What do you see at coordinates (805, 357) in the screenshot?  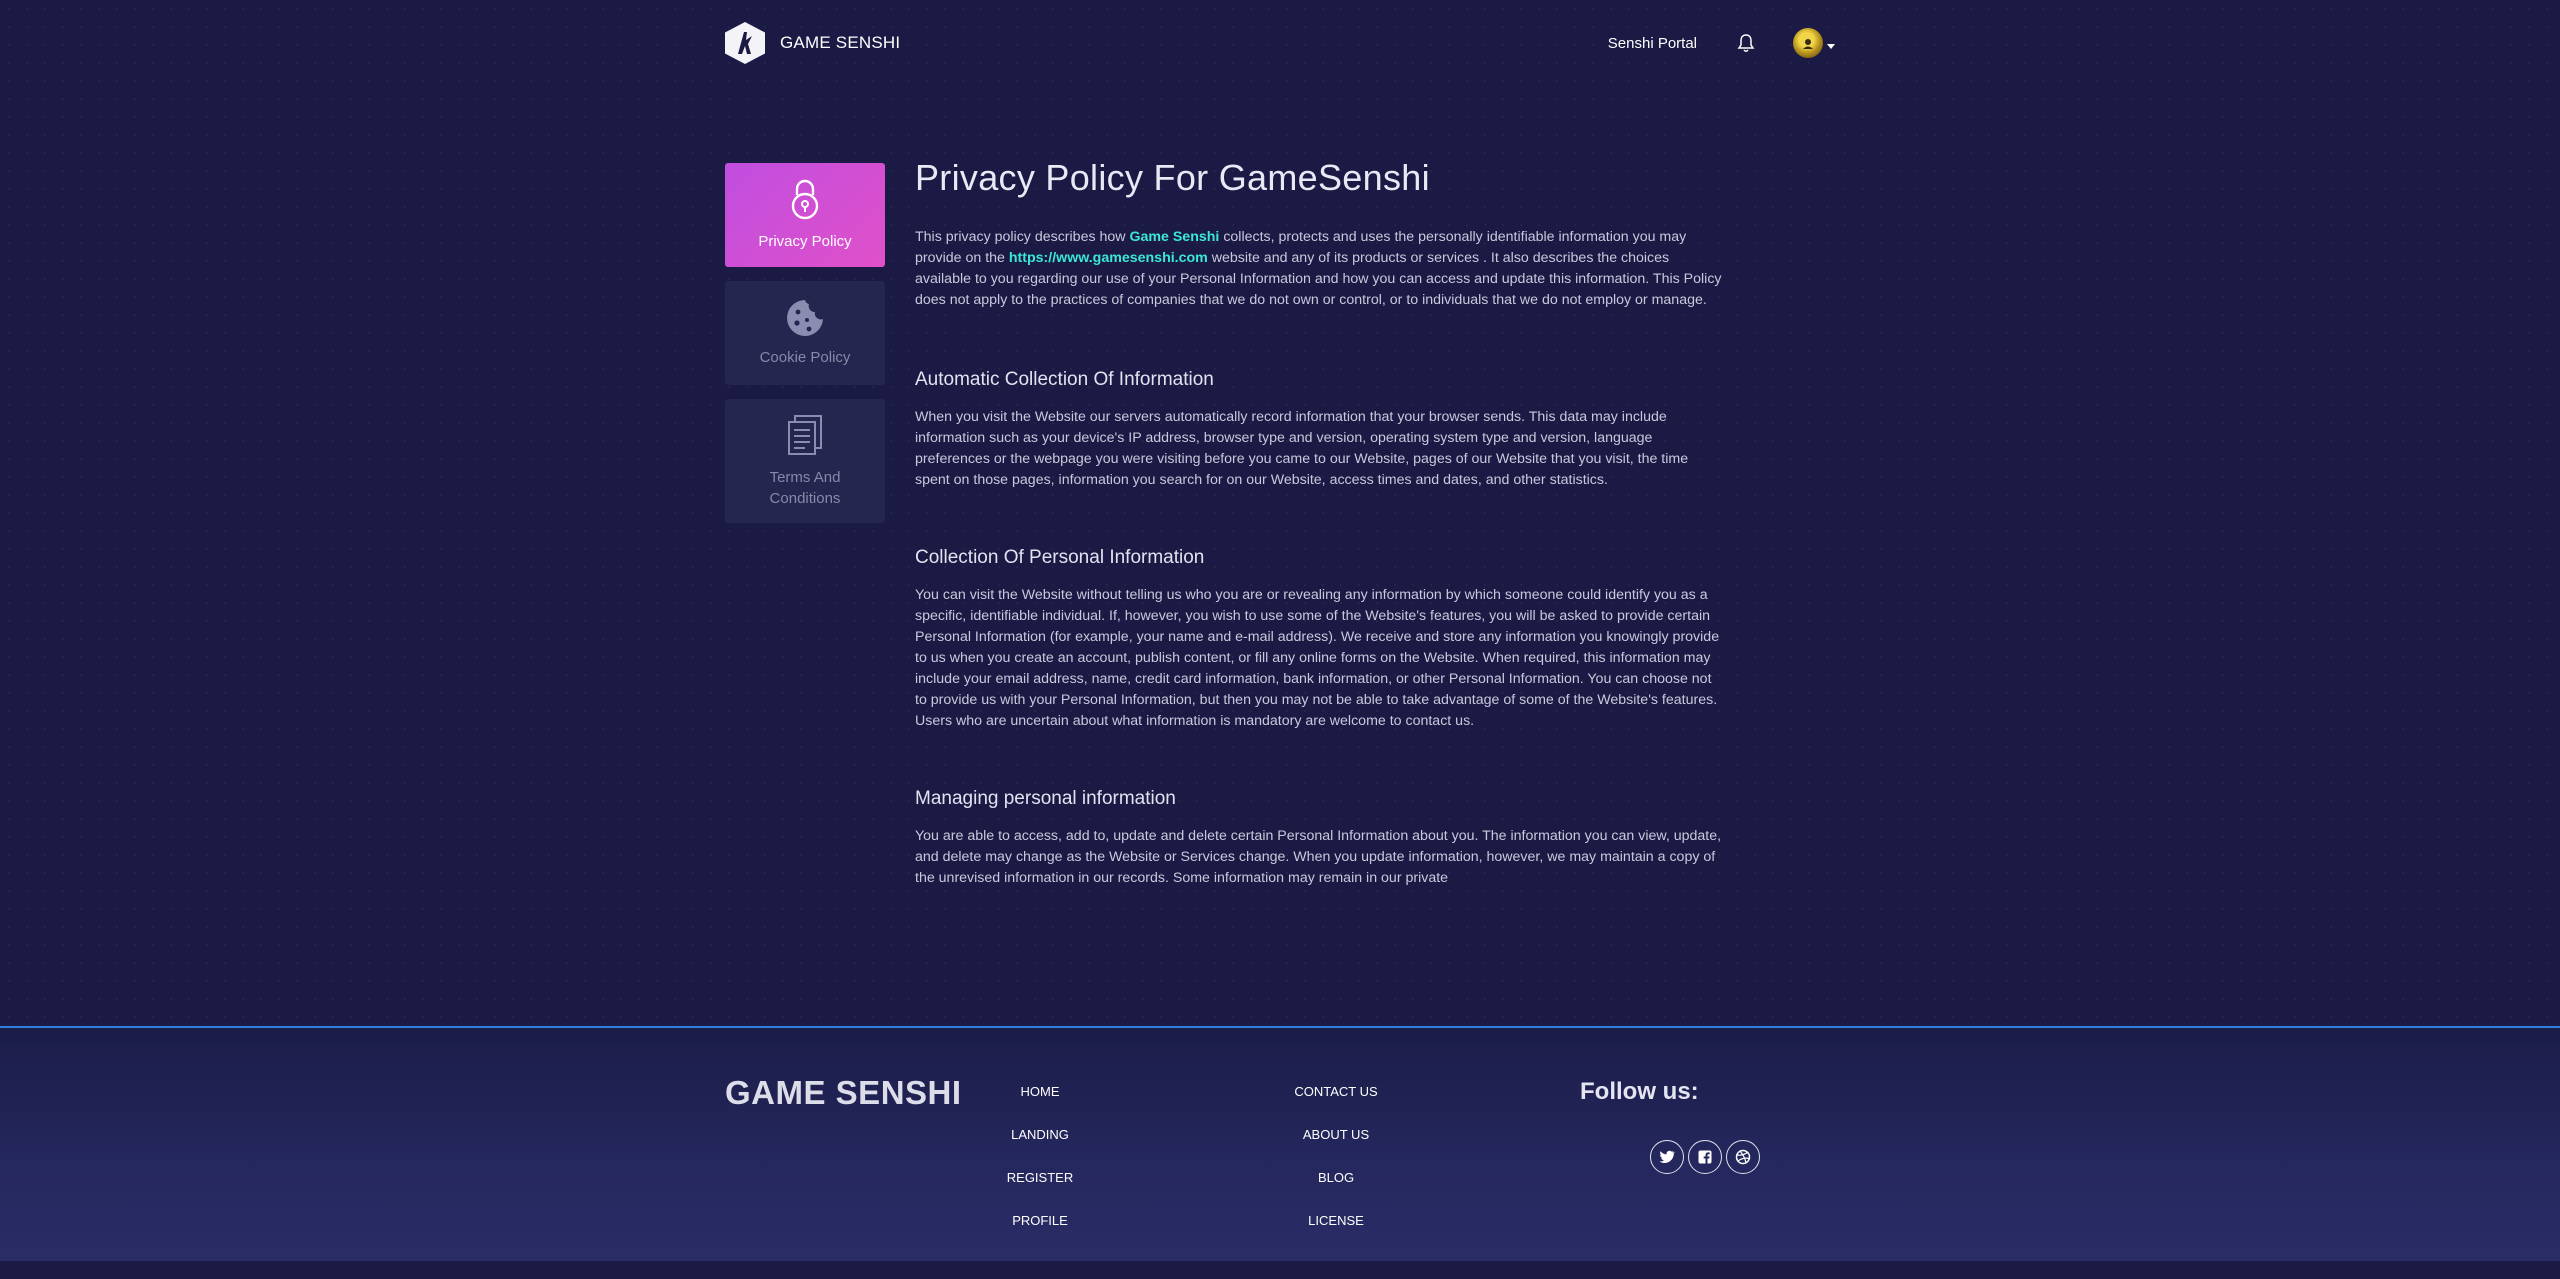 I see `sidebar-item-label: Cookie Policy` at bounding box center [805, 357].